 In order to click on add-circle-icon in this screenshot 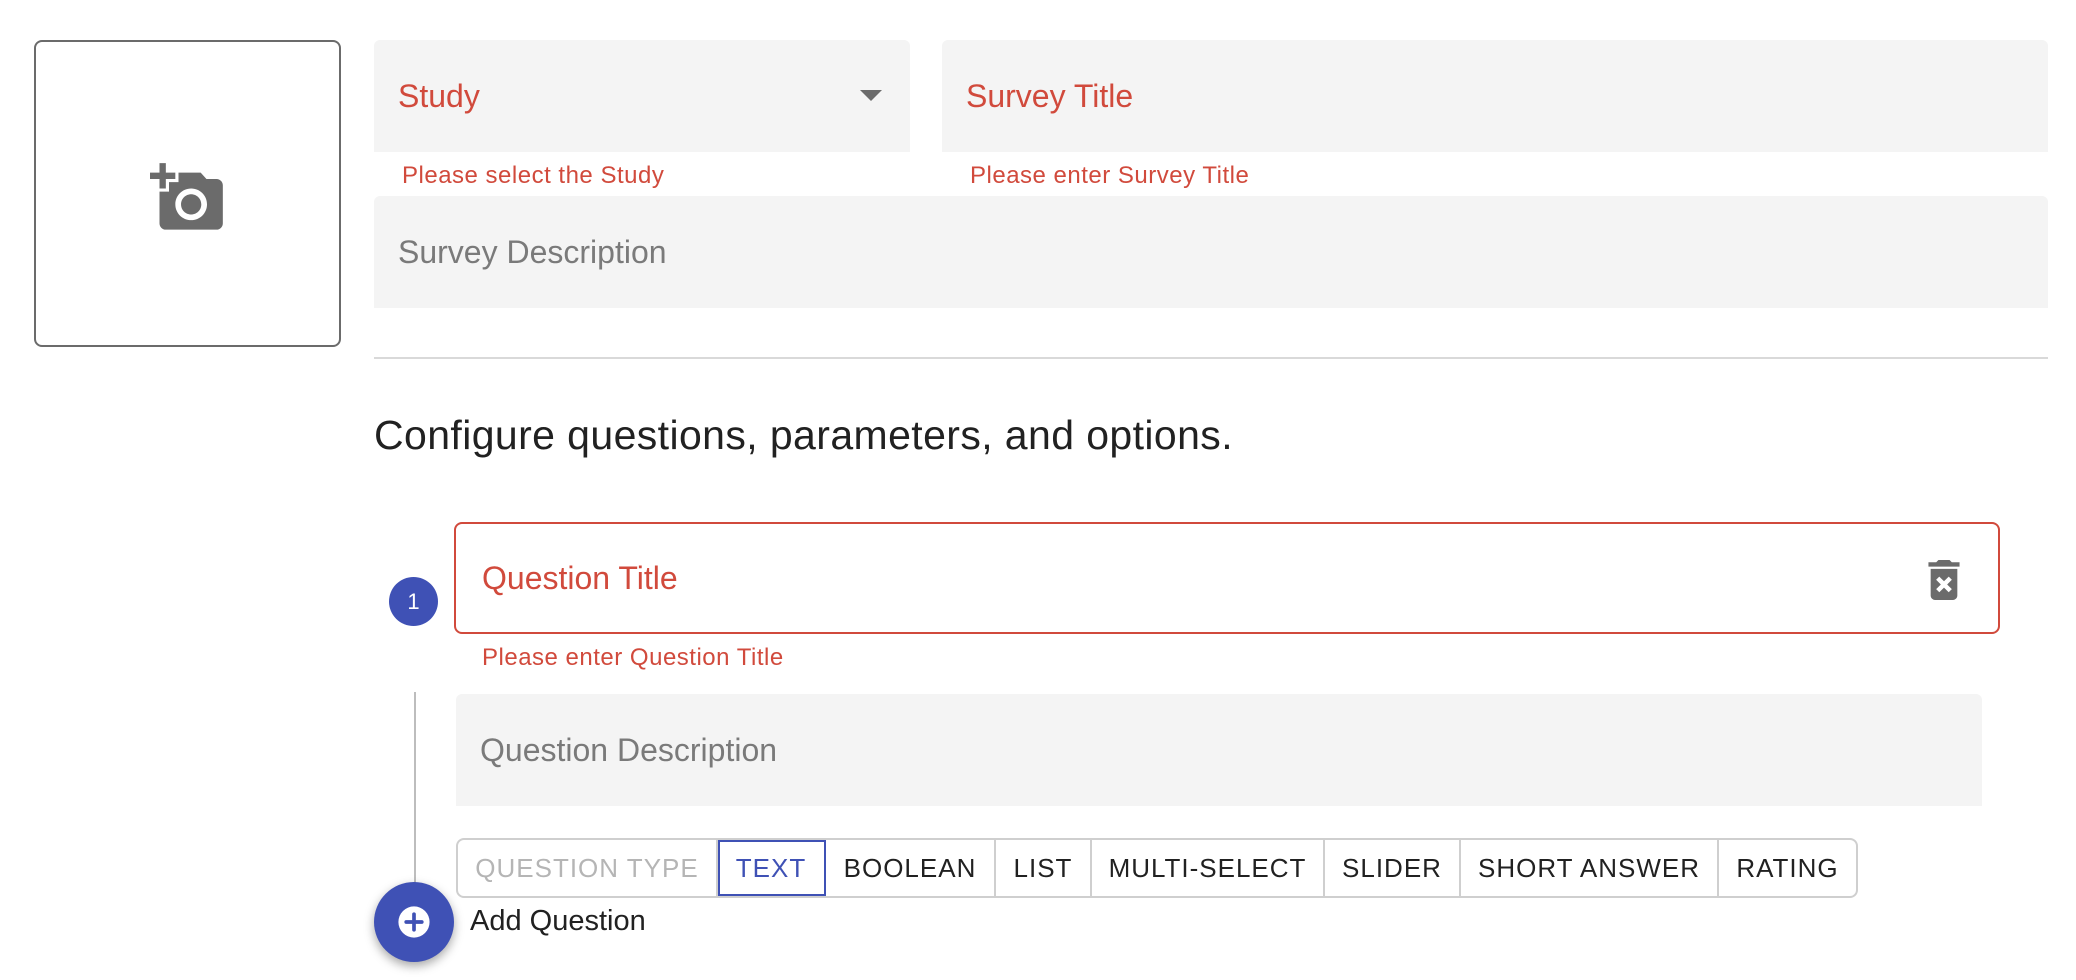, I will do `click(414, 922)`.